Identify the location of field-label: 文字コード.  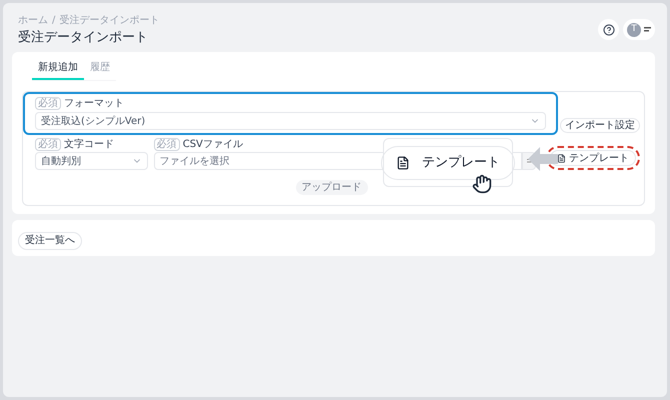
(89, 144).